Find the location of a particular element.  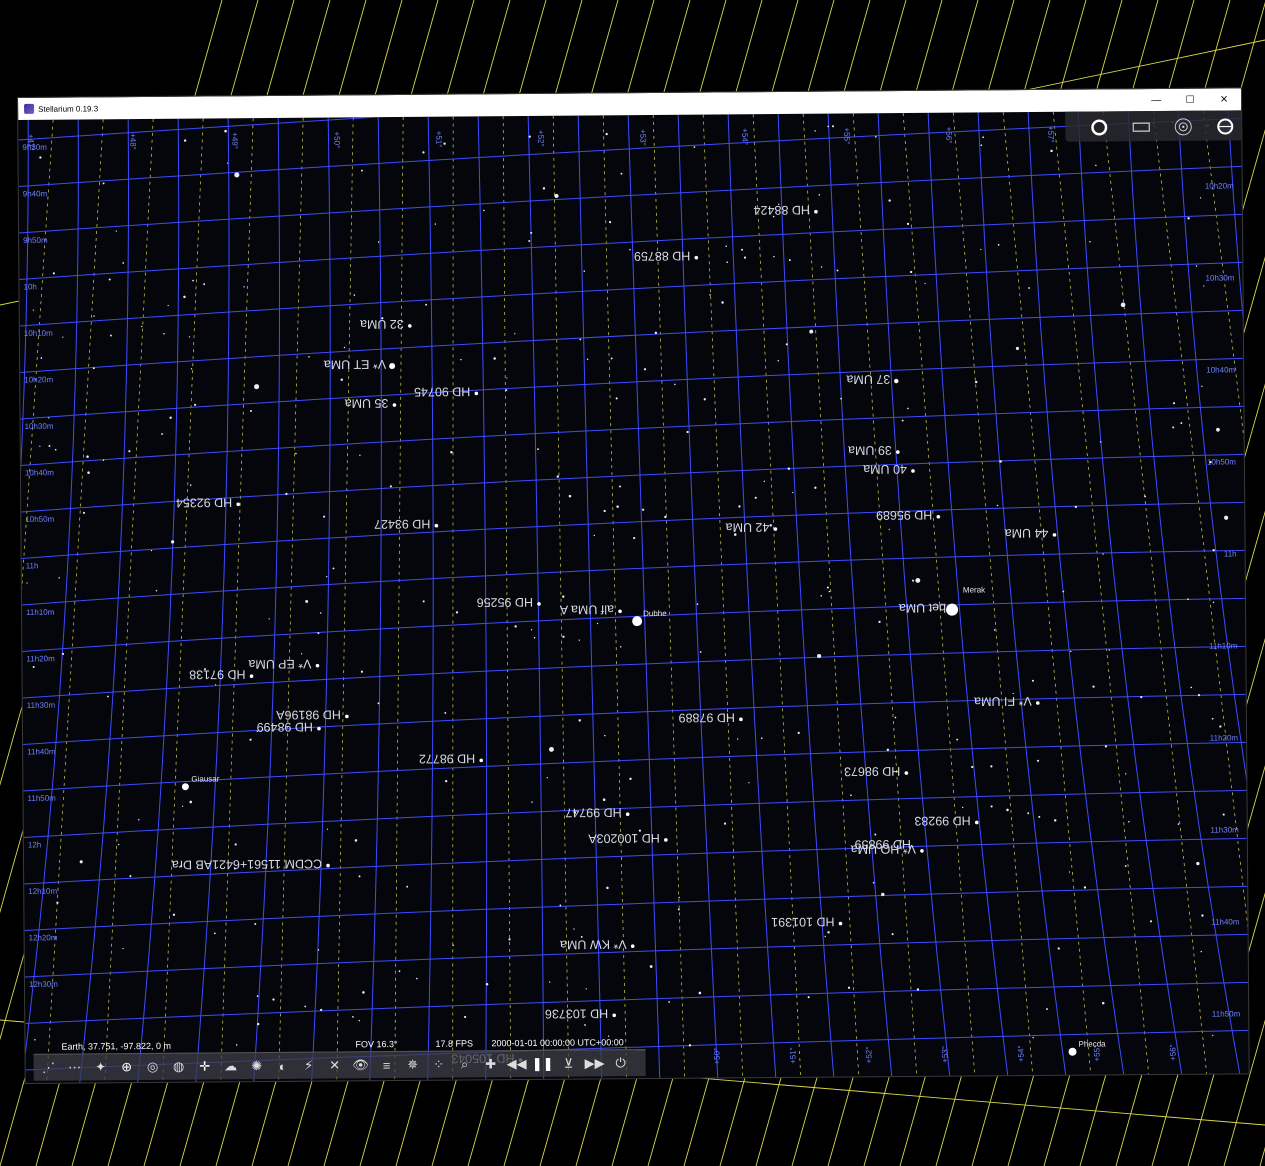

equatorial-grid-icon: ⊕ is located at coordinates (127, 1067).